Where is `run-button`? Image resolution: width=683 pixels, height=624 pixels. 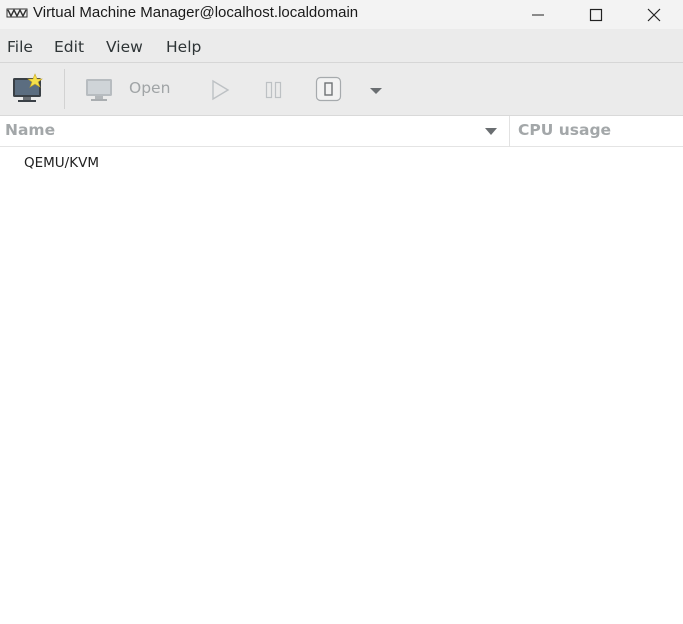 run-button is located at coordinates (220, 90).